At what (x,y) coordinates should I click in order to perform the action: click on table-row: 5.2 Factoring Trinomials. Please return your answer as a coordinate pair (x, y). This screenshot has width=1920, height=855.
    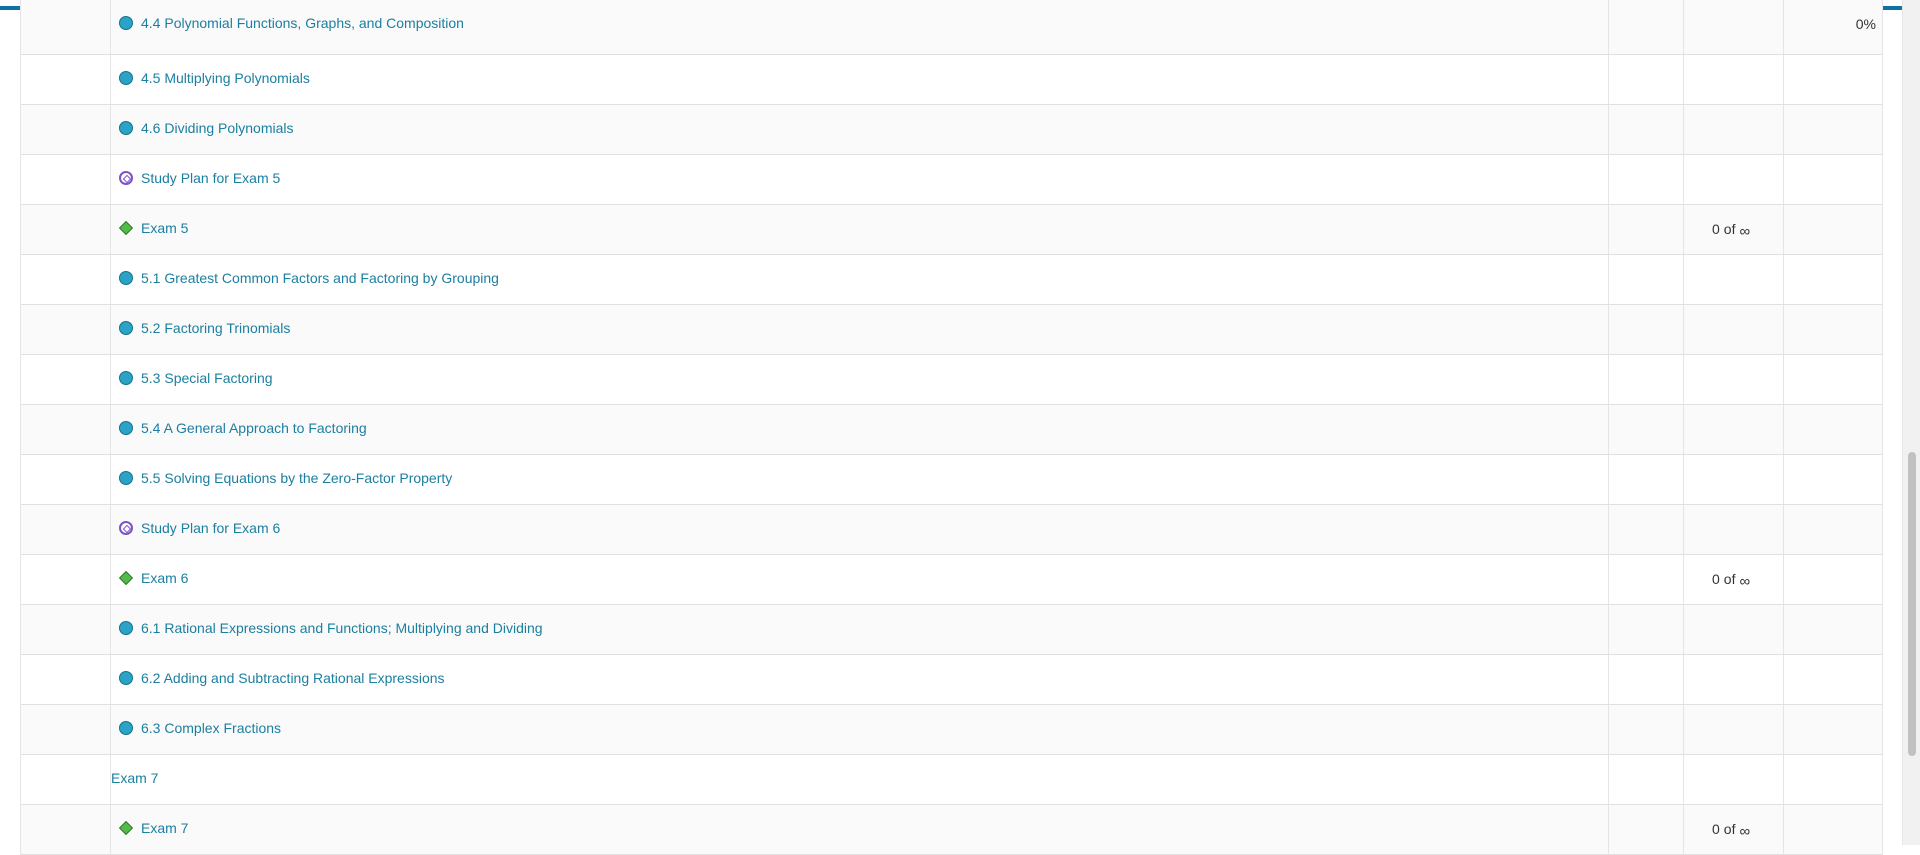
    Looking at the image, I should click on (951, 330).